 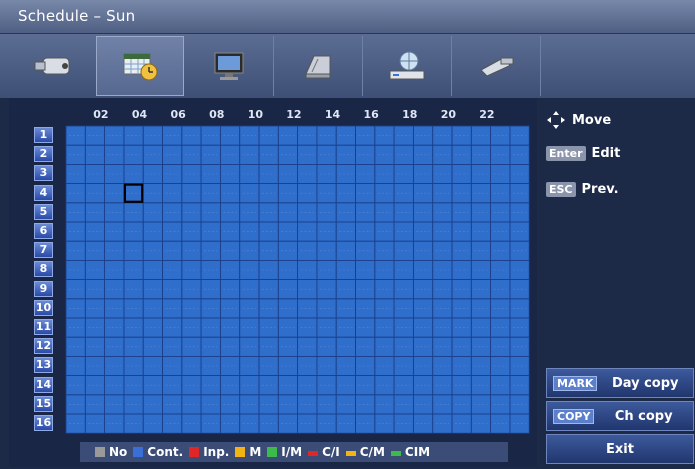 What do you see at coordinates (556, 120) in the screenshot?
I see `move-arrows-icon` at bounding box center [556, 120].